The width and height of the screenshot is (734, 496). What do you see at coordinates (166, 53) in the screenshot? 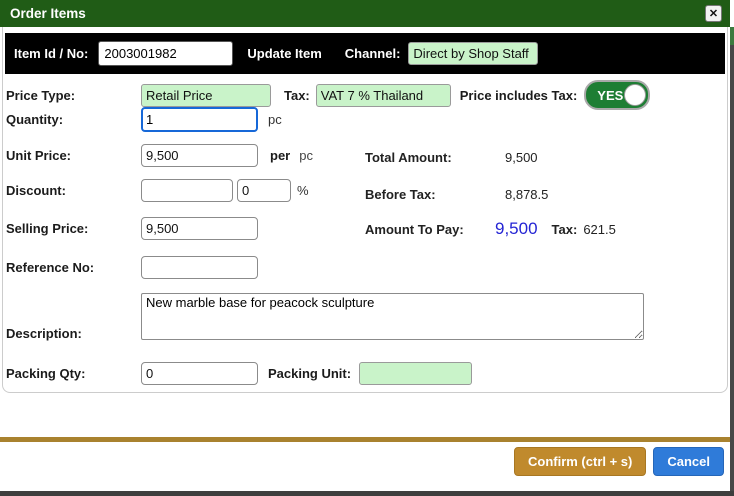
I see `item-id-input` at bounding box center [166, 53].